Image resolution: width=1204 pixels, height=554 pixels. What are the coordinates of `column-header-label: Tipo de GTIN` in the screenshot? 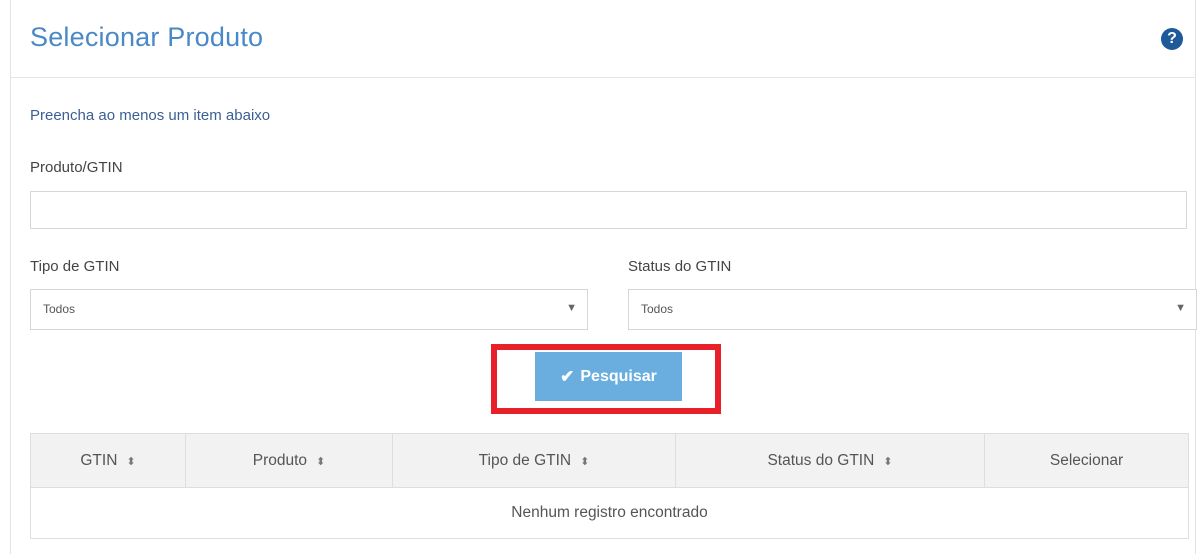 It's located at (525, 460).